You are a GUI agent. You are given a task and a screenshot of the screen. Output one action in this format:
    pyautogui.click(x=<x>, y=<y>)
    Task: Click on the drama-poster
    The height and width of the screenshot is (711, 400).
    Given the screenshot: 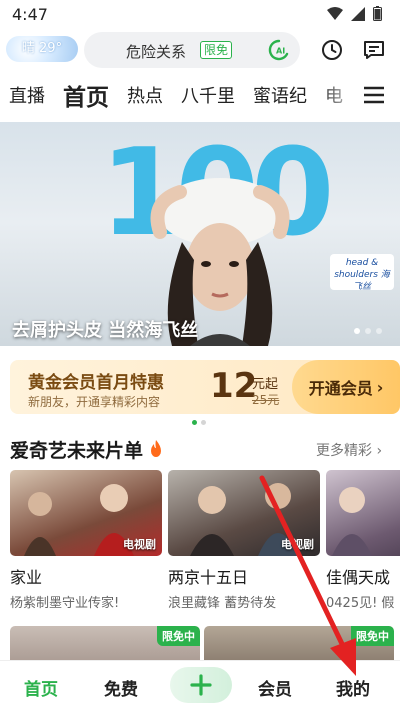 What is the action you would take?
    pyautogui.click(x=363, y=513)
    